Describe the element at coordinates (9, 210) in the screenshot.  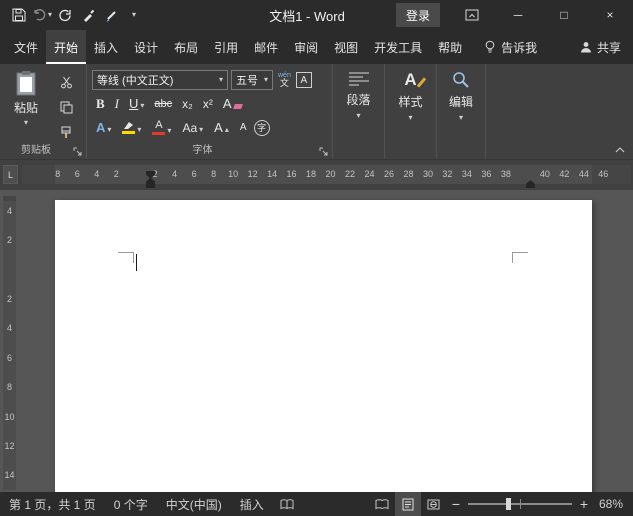
I see `ruler-number: 4` at that location.